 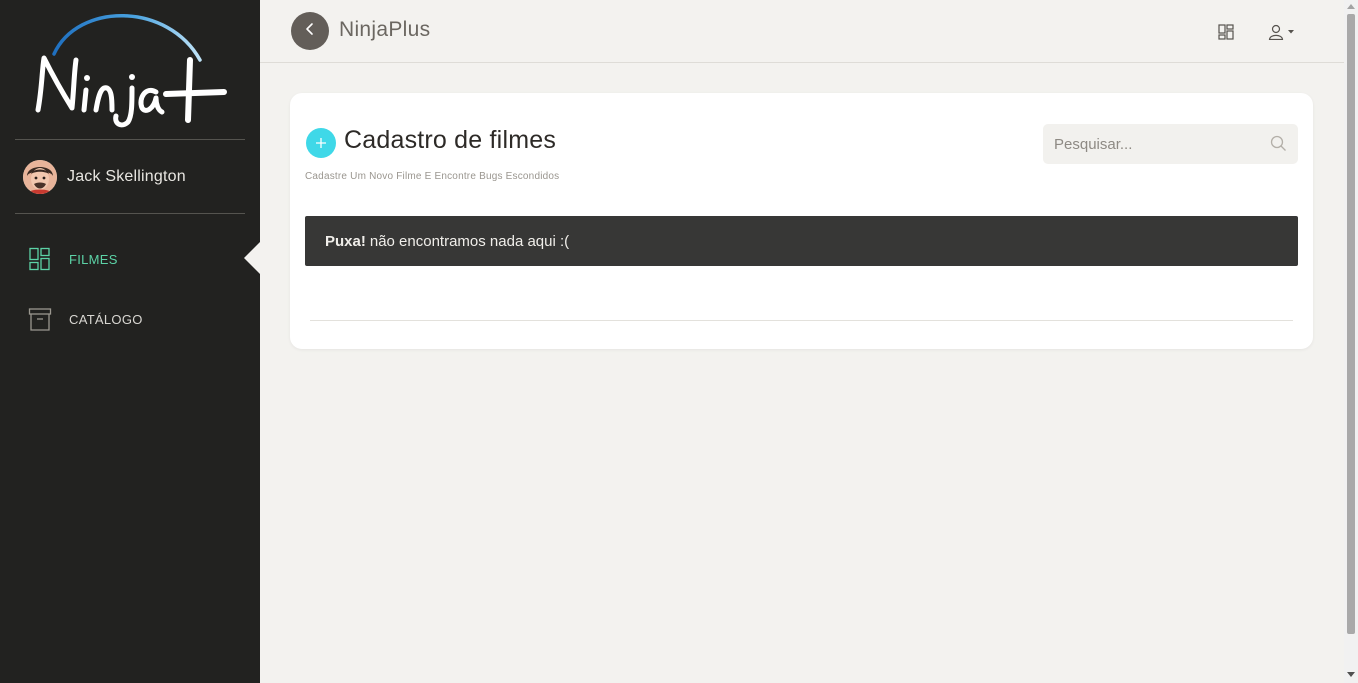 I want to click on dashboard-icon, so click(x=40, y=259).